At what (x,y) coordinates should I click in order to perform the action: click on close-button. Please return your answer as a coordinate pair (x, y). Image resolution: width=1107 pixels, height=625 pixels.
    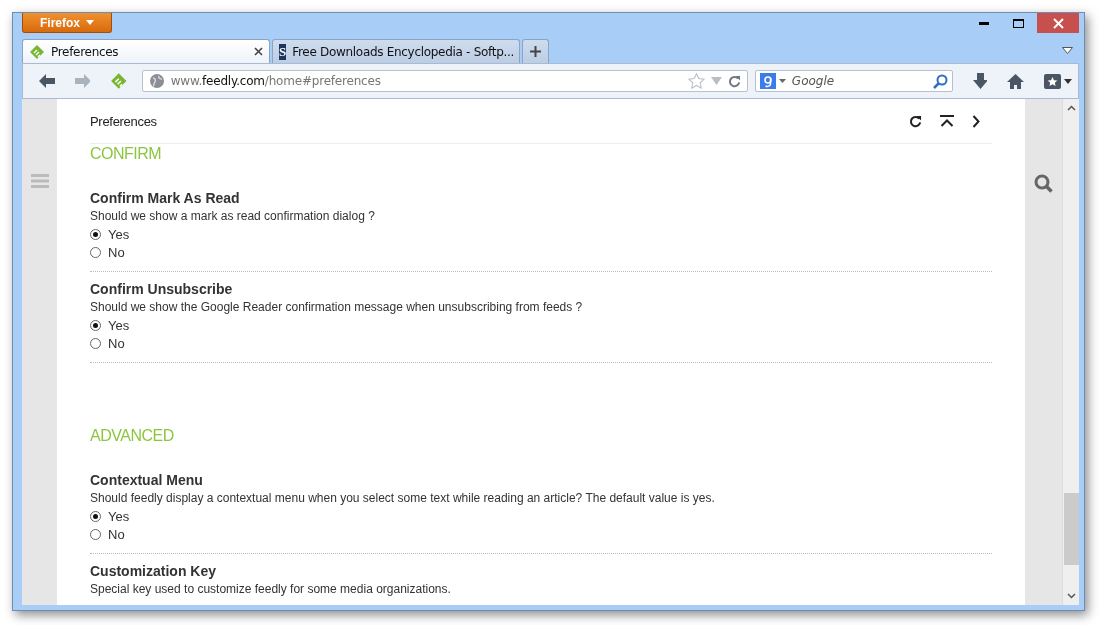
    Looking at the image, I should click on (1058, 23).